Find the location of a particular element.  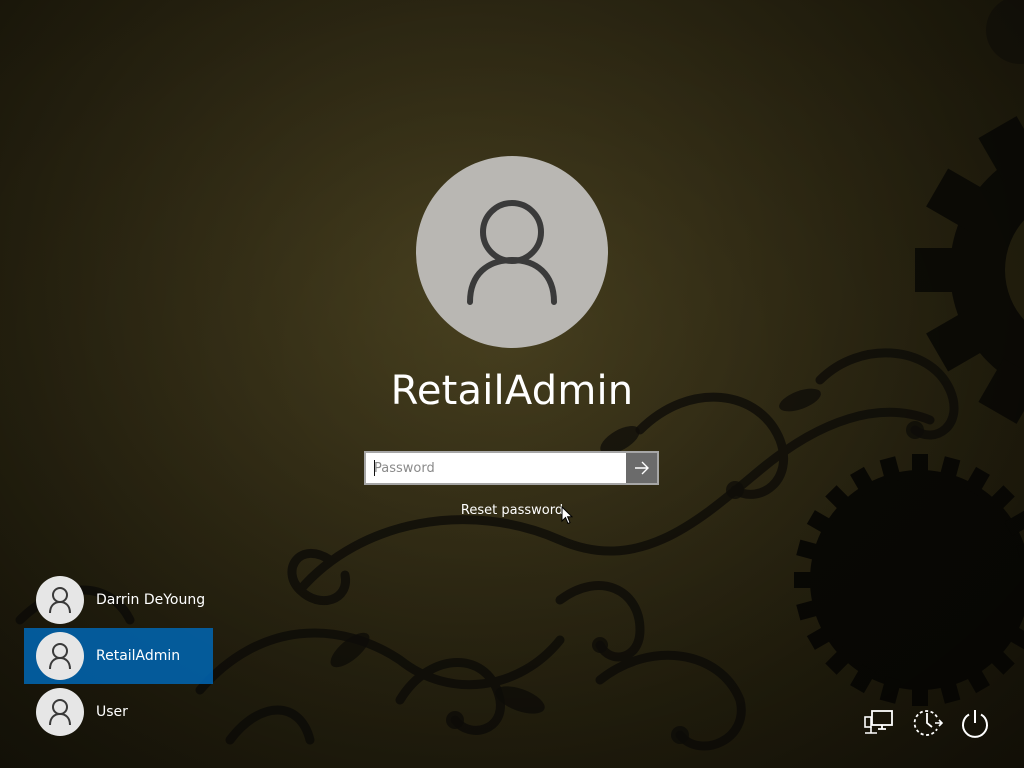

selected-user-avatar is located at coordinates (512, 252).